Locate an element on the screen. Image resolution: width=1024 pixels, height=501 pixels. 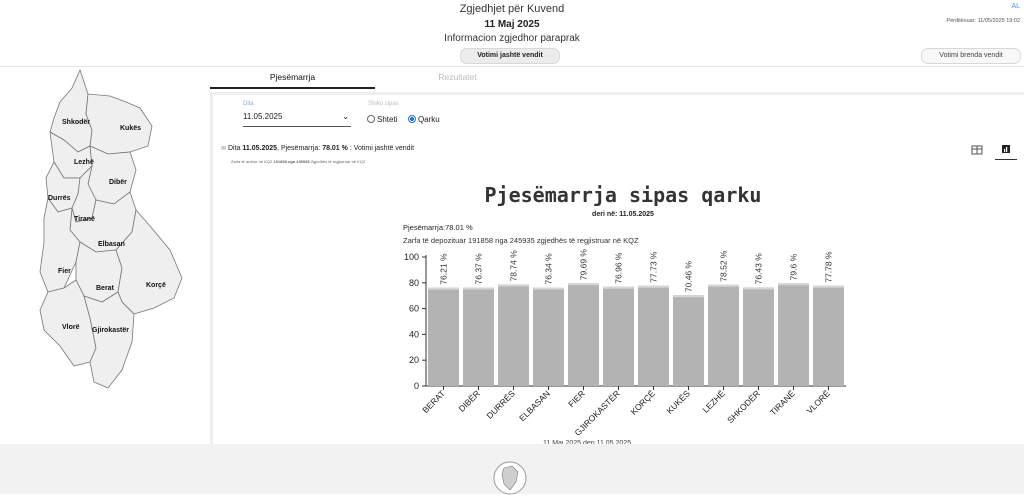
summary-label: Pjesëmarrja: is located at coordinates (300, 148).